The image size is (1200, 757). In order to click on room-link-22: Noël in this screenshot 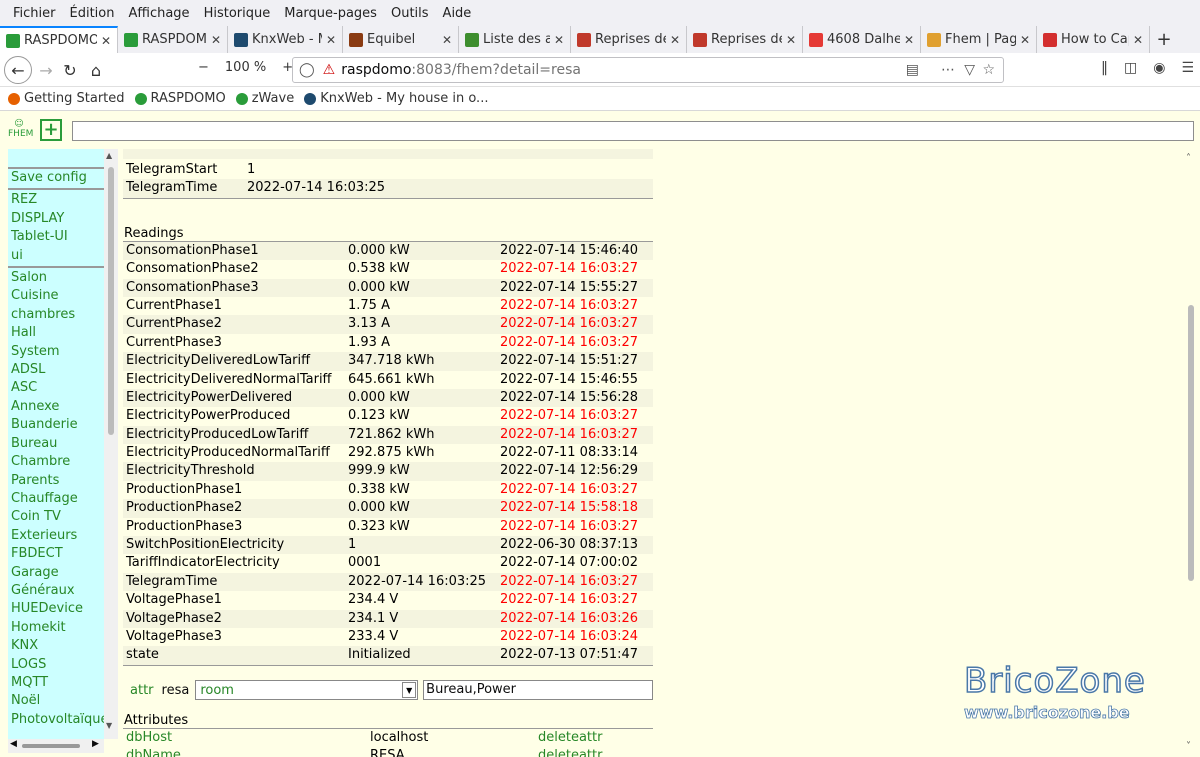, I will do `click(56, 701)`.